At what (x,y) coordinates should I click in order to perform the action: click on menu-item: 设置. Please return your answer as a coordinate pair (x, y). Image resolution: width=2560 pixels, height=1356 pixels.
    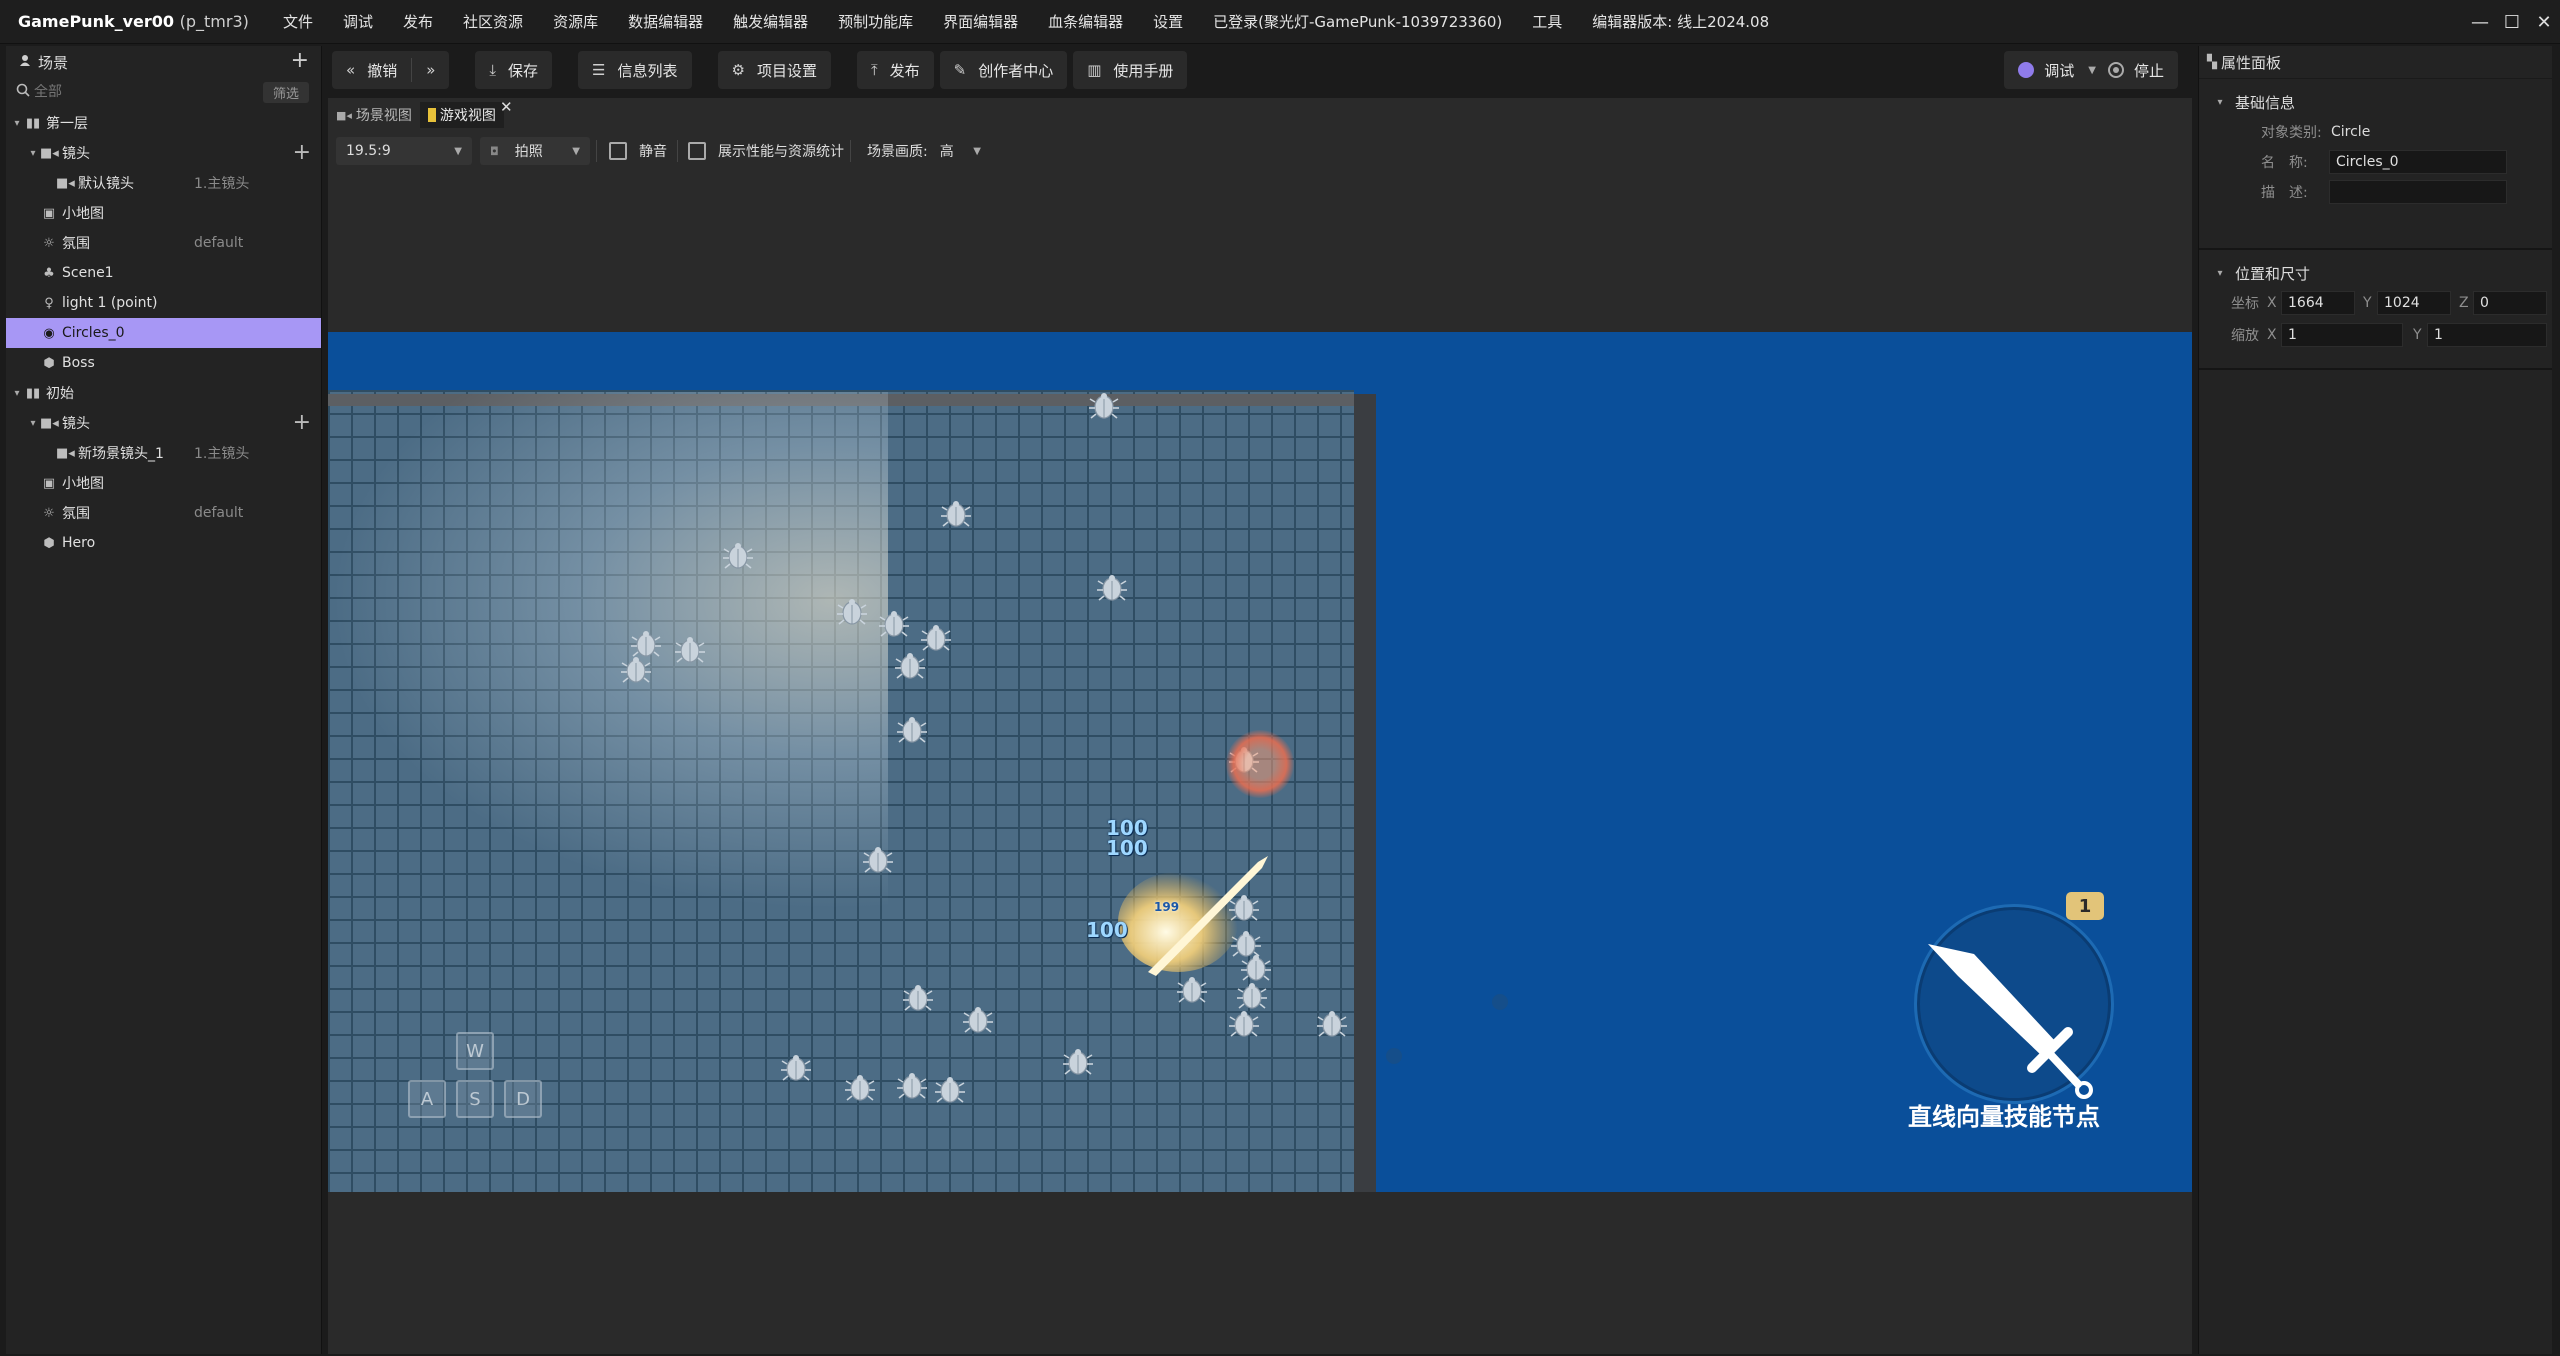
    Looking at the image, I should click on (1168, 22).